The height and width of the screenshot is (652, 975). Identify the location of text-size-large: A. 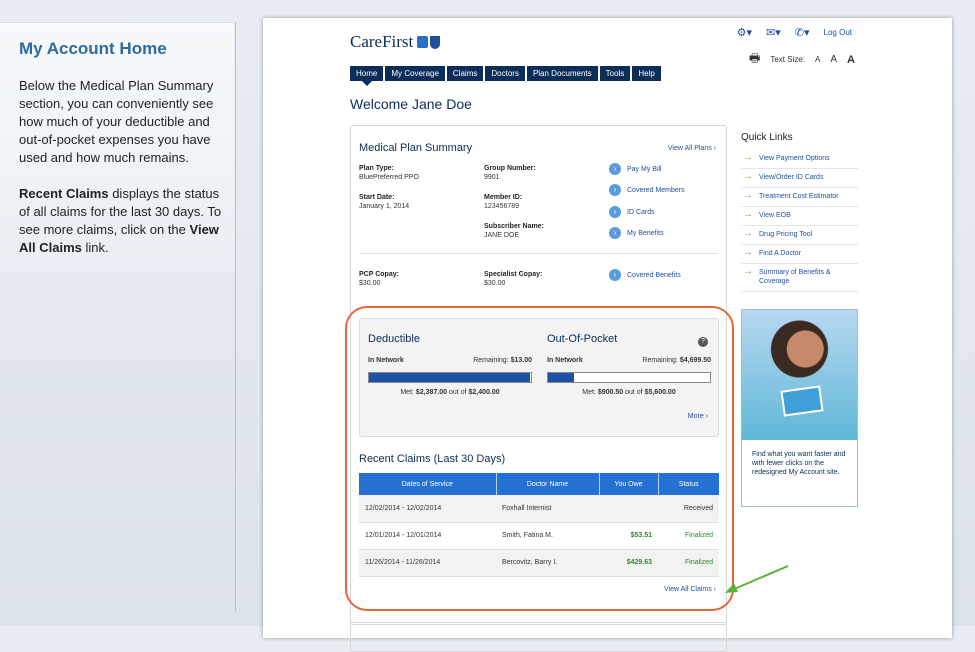
(851, 60).